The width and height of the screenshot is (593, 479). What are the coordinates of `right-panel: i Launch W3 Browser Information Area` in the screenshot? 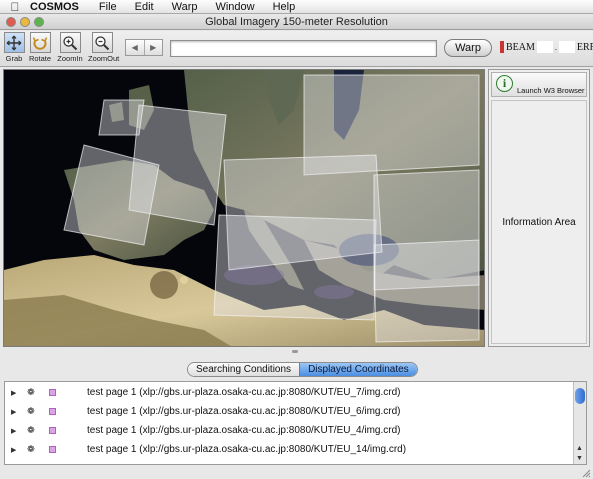 It's located at (539, 208).